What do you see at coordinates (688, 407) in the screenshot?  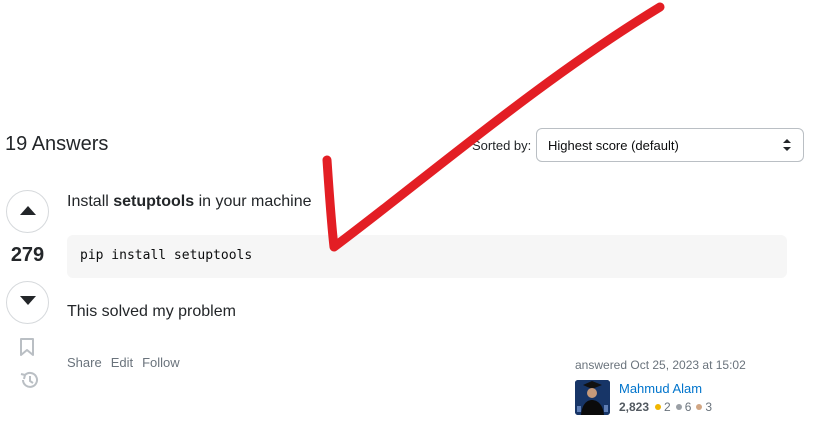 I see `silver-badge-count: 6` at bounding box center [688, 407].